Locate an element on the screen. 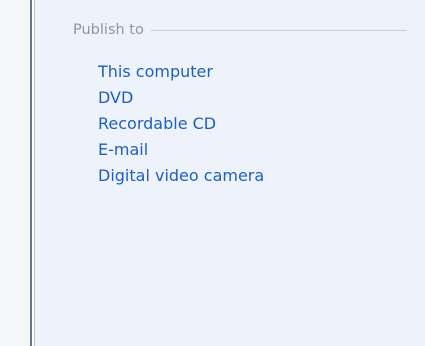 The height and width of the screenshot is (346, 425). list-item: E-mail is located at coordinates (181, 150).